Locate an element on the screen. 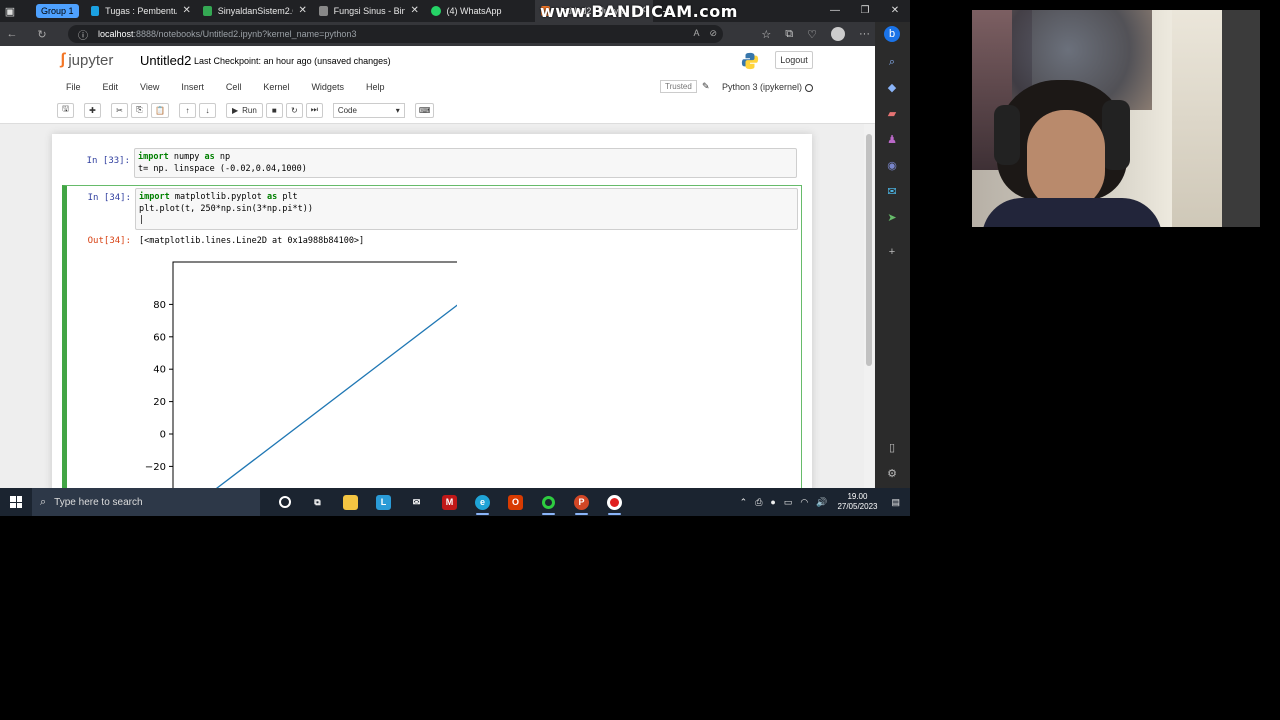 The image size is (1280, 720). trusted-badge: Trusted is located at coordinates (678, 86).